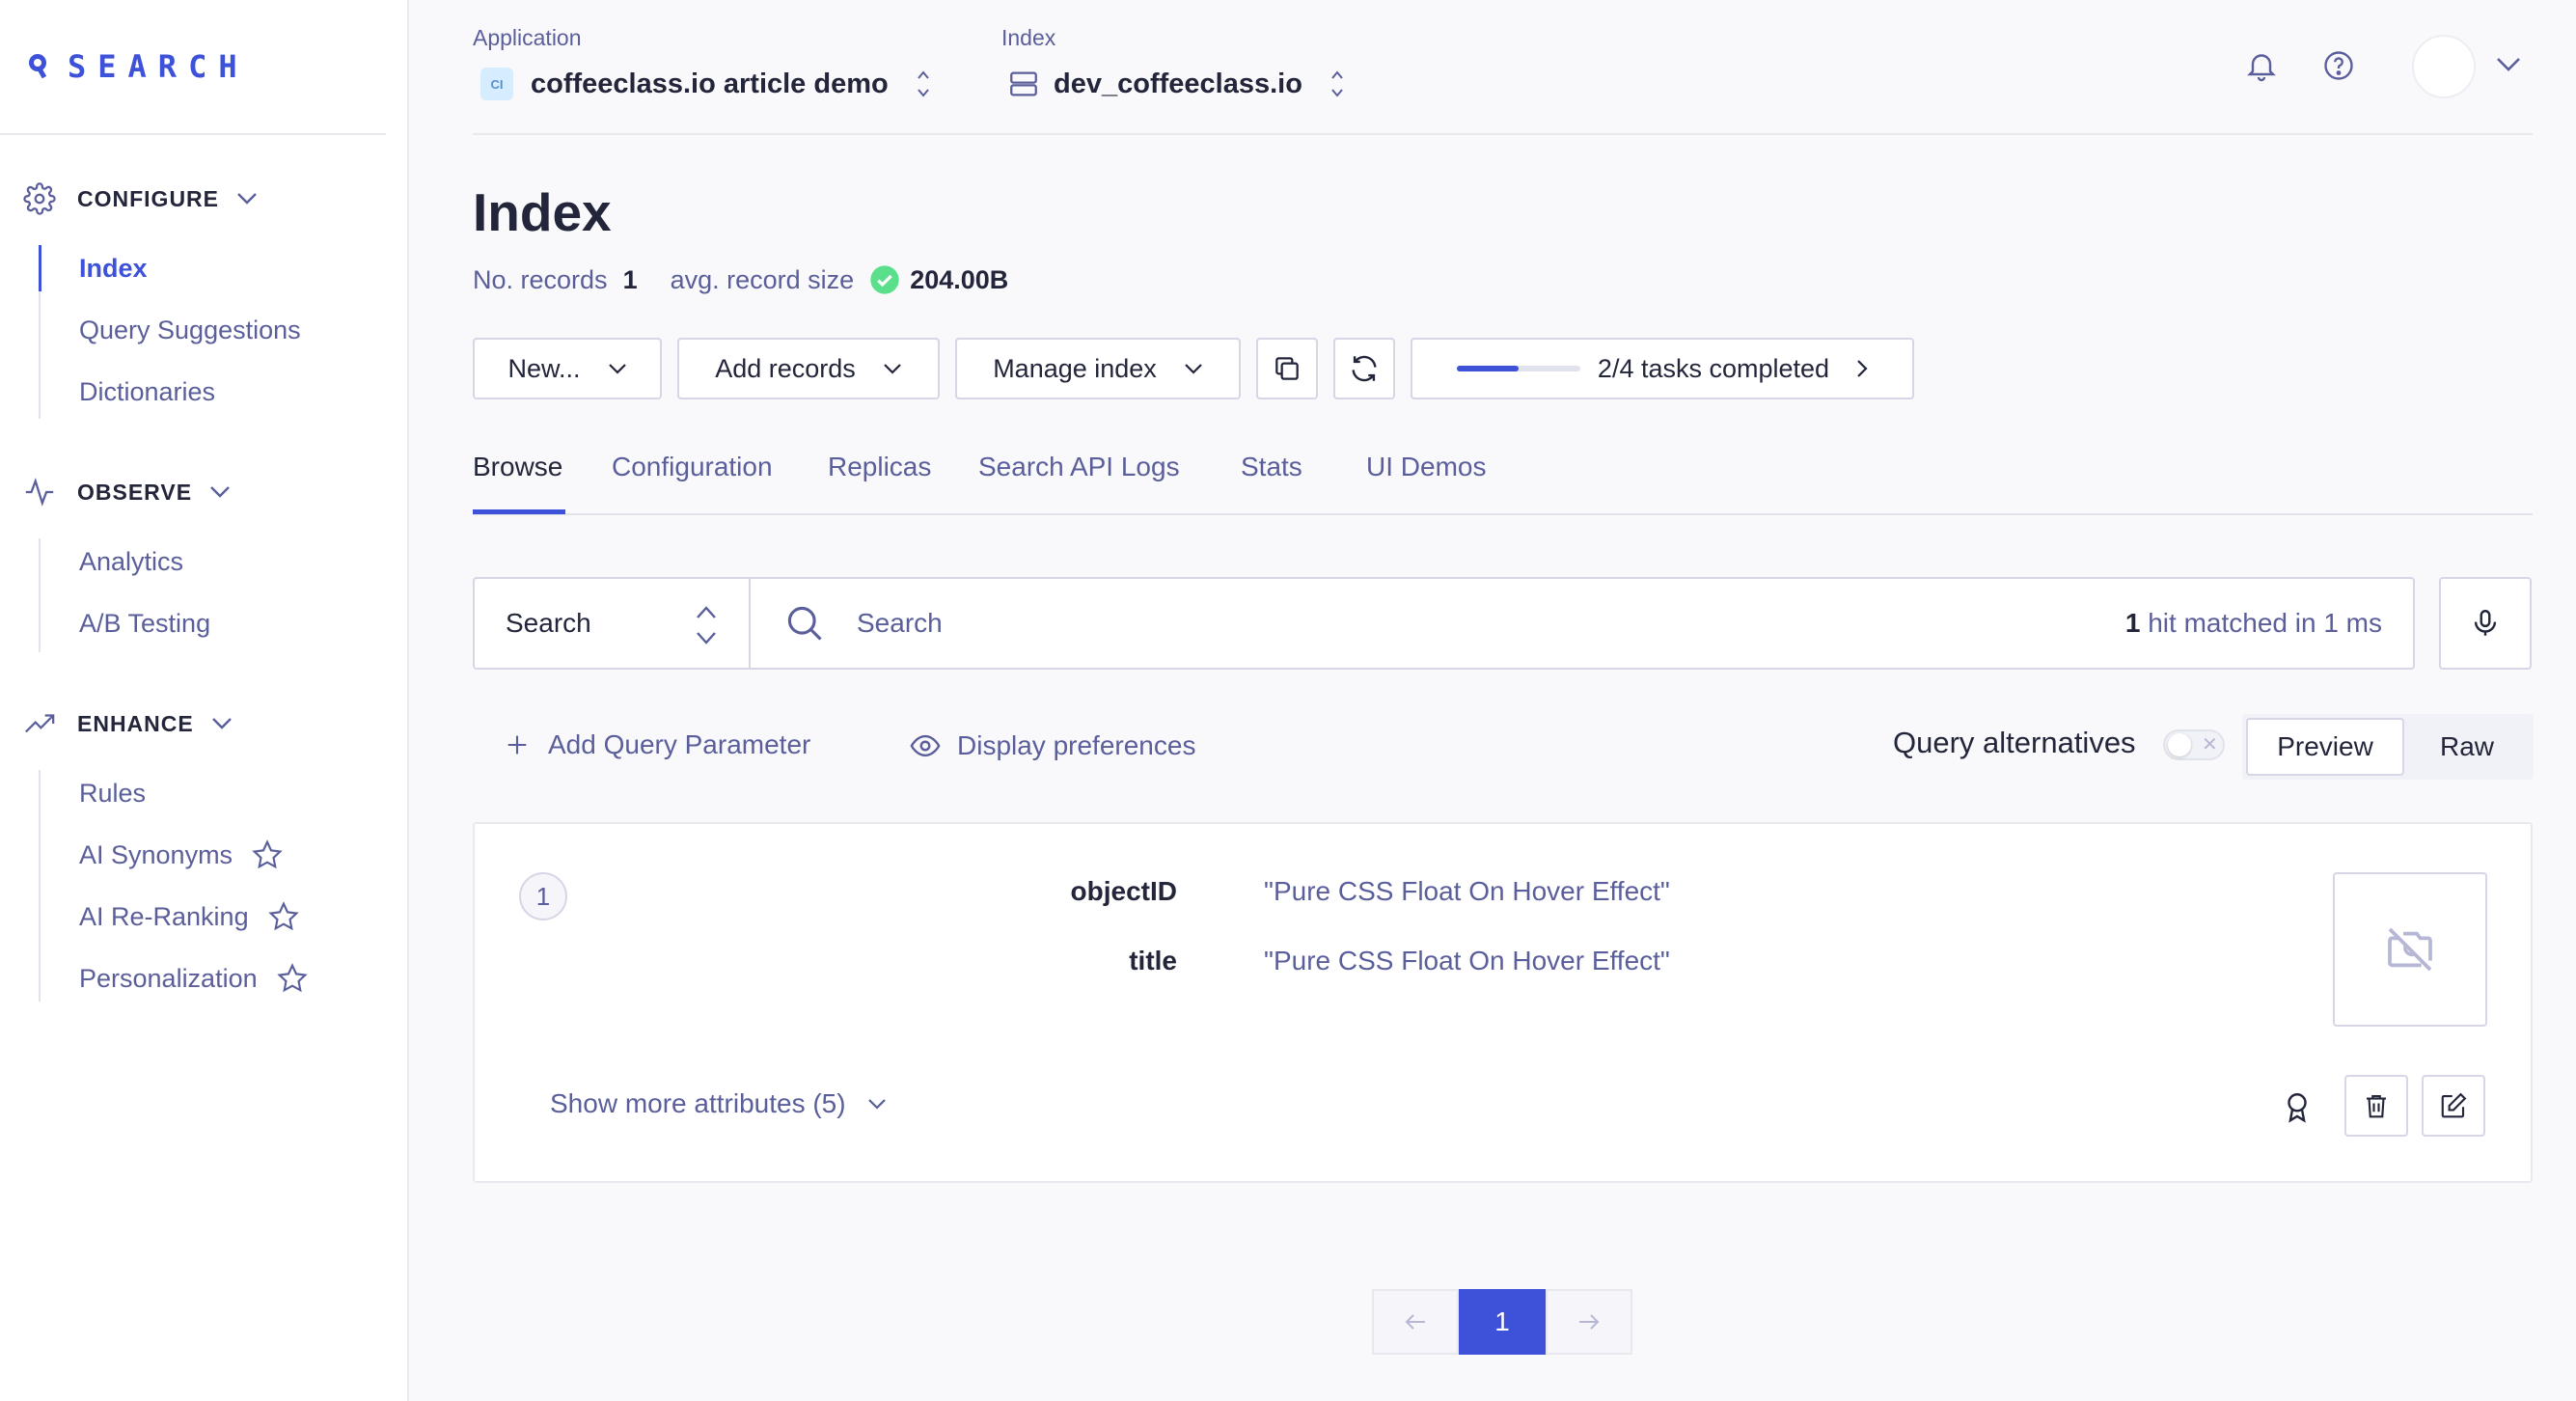 This screenshot has width=2576, height=1401. I want to click on voice-search-button, so click(2485, 623).